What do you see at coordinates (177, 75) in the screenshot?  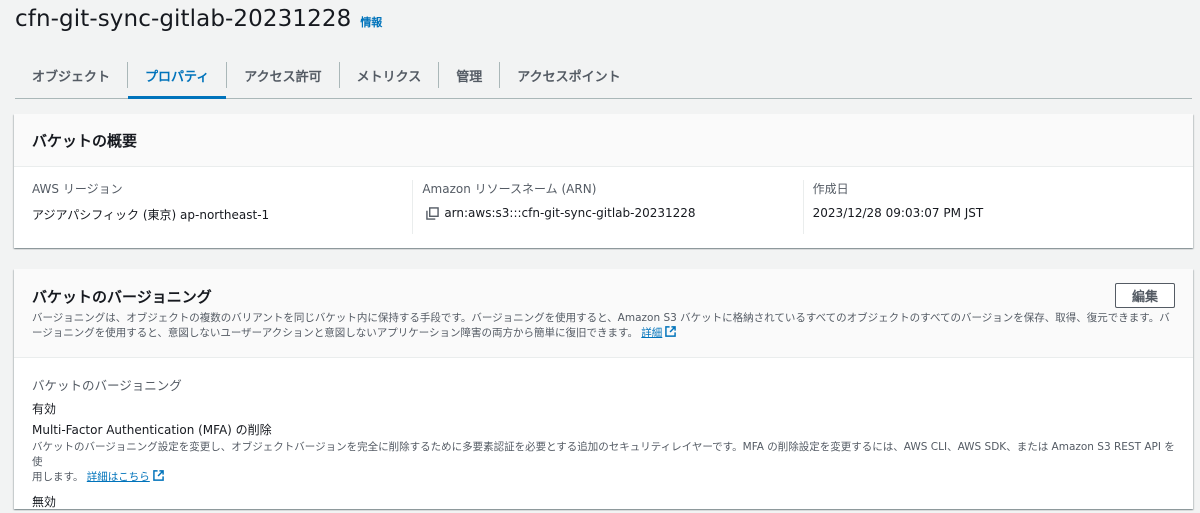 I see `tab-properties: プロパティ` at bounding box center [177, 75].